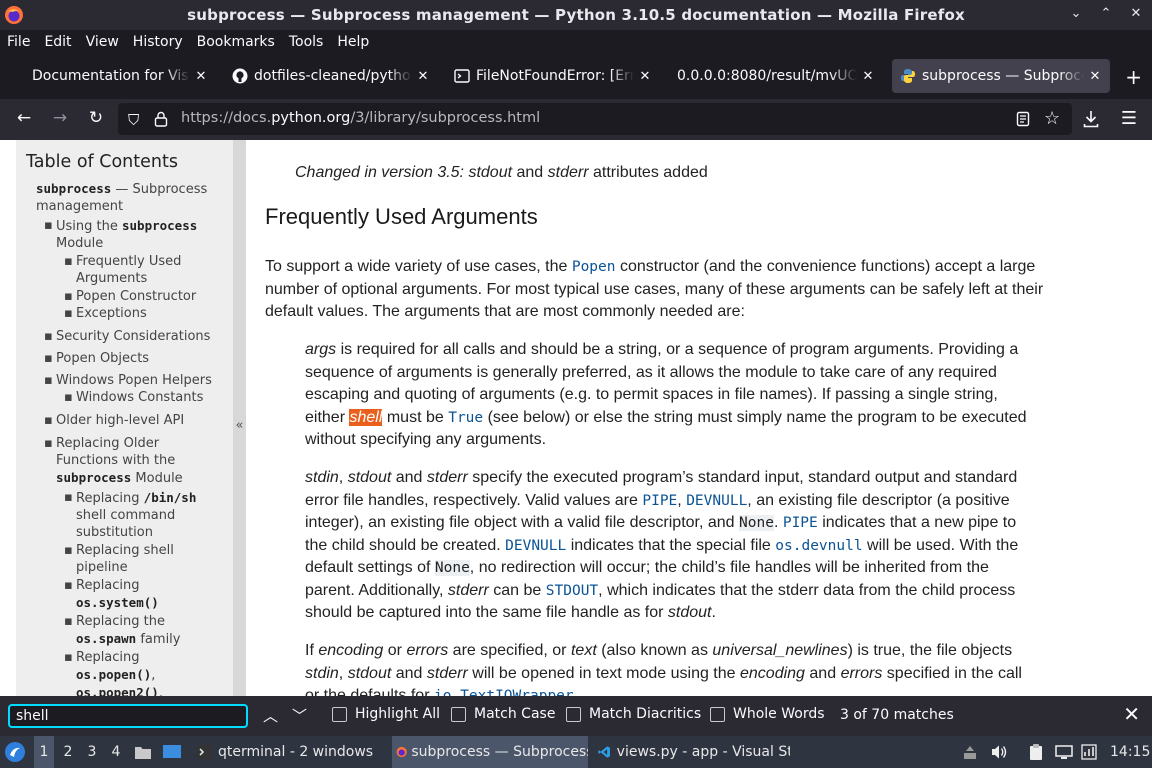 This screenshot has height=768, width=1152. I want to click on toc-item-replacing-system: ▪ Replacing os.system(), so click(144, 594).